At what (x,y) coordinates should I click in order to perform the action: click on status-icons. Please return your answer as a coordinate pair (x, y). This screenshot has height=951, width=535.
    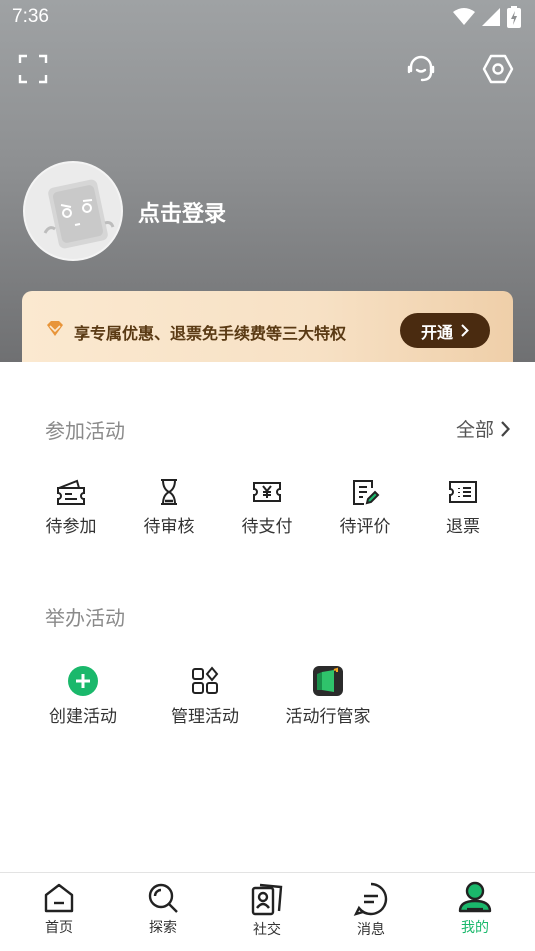
    Looking at the image, I should click on (487, 17).